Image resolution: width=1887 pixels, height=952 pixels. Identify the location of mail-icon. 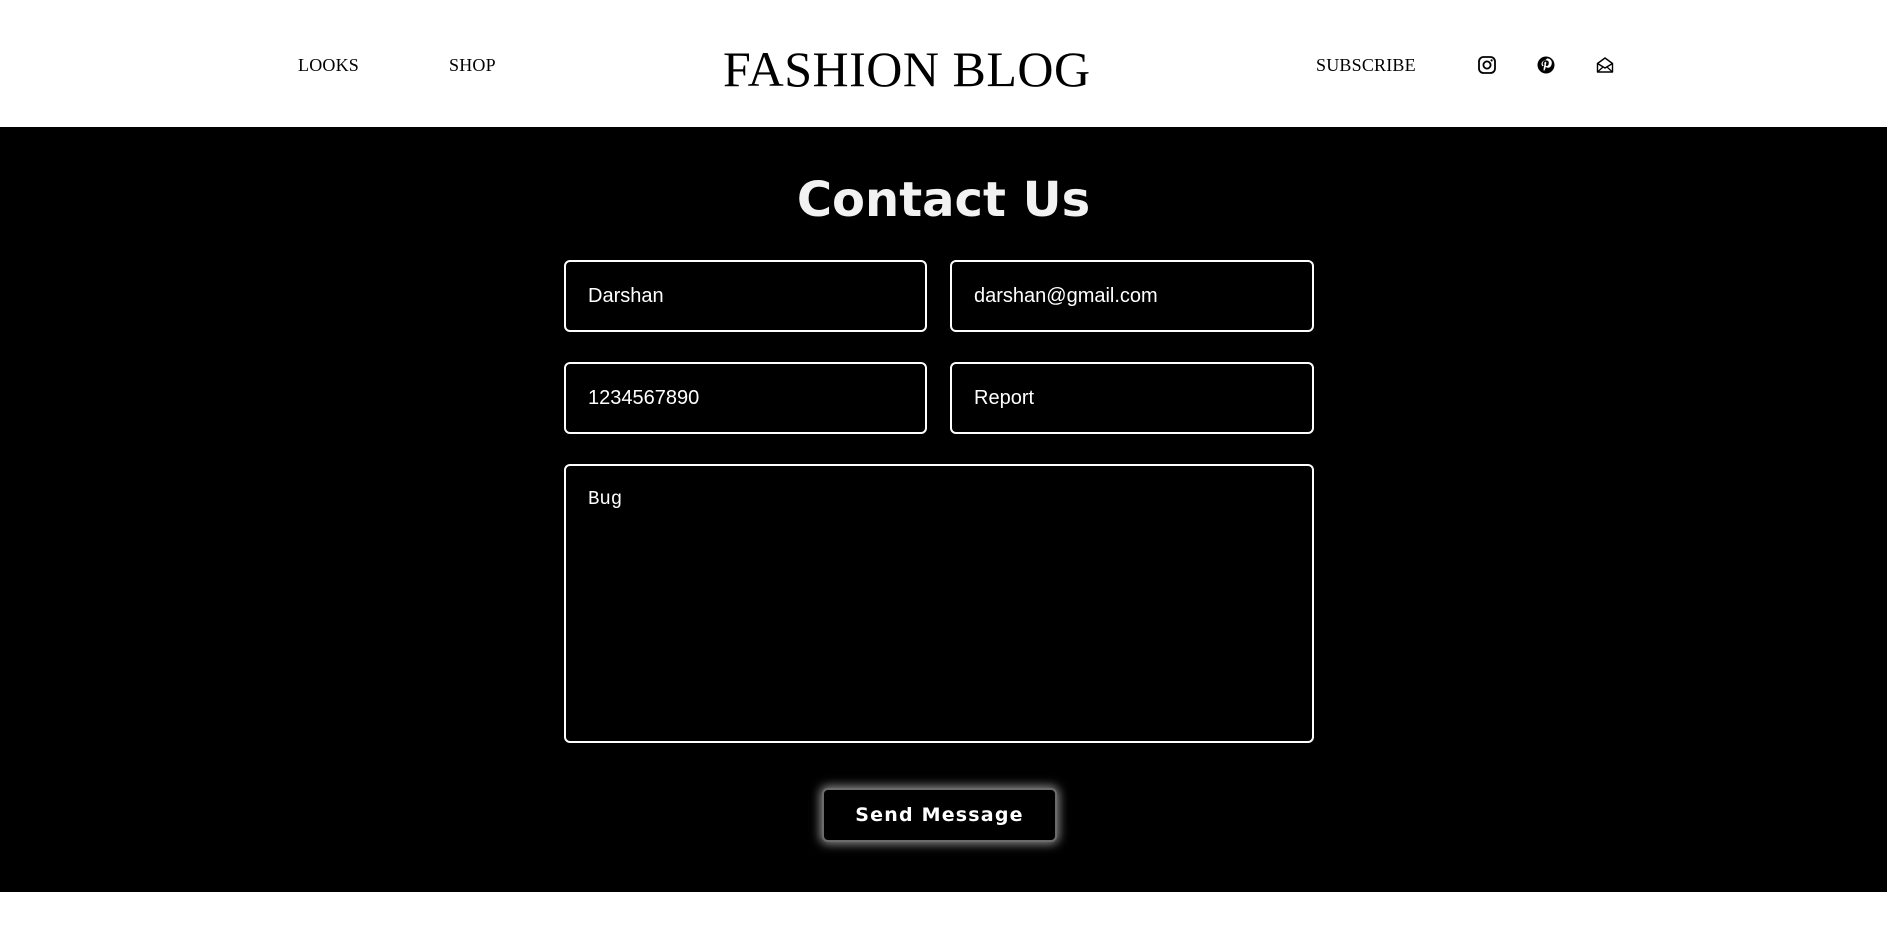
(1605, 65).